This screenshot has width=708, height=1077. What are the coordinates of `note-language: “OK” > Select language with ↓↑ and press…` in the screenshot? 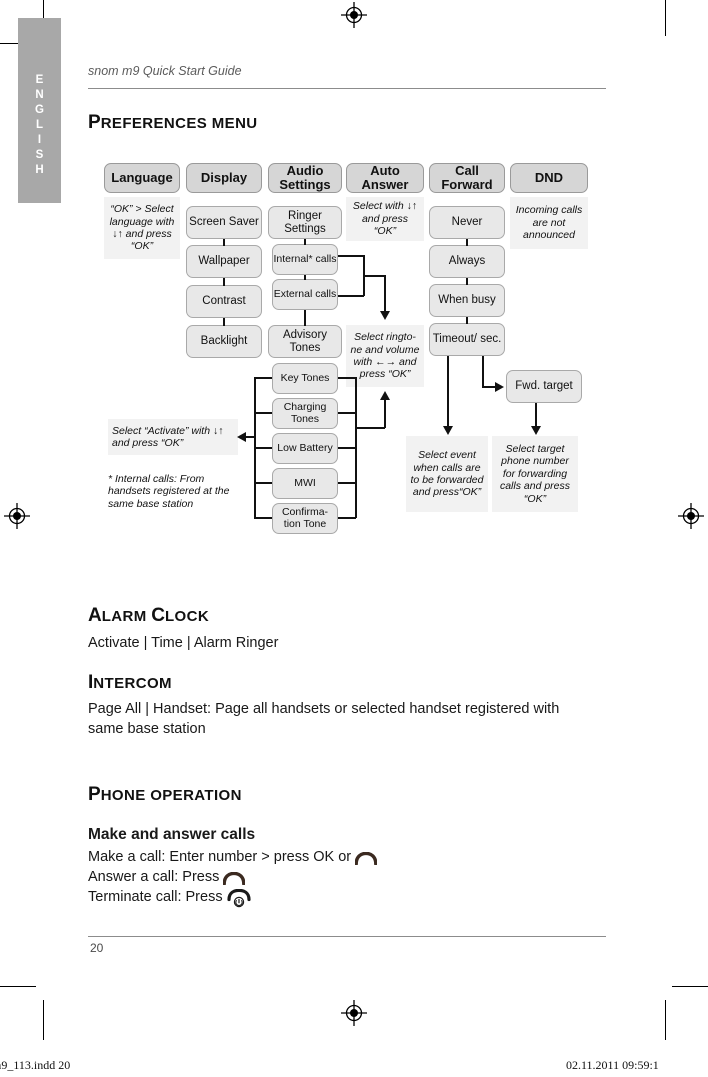 It's located at (142, 228).